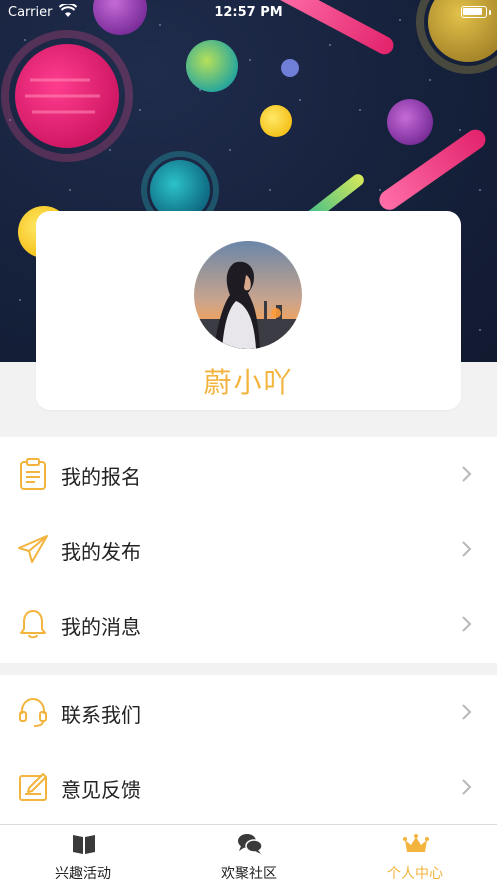  Describe the element at coordinates (248, 474) in the screenshot. I see `menu-item-my-signups: 我的报名` at that location.